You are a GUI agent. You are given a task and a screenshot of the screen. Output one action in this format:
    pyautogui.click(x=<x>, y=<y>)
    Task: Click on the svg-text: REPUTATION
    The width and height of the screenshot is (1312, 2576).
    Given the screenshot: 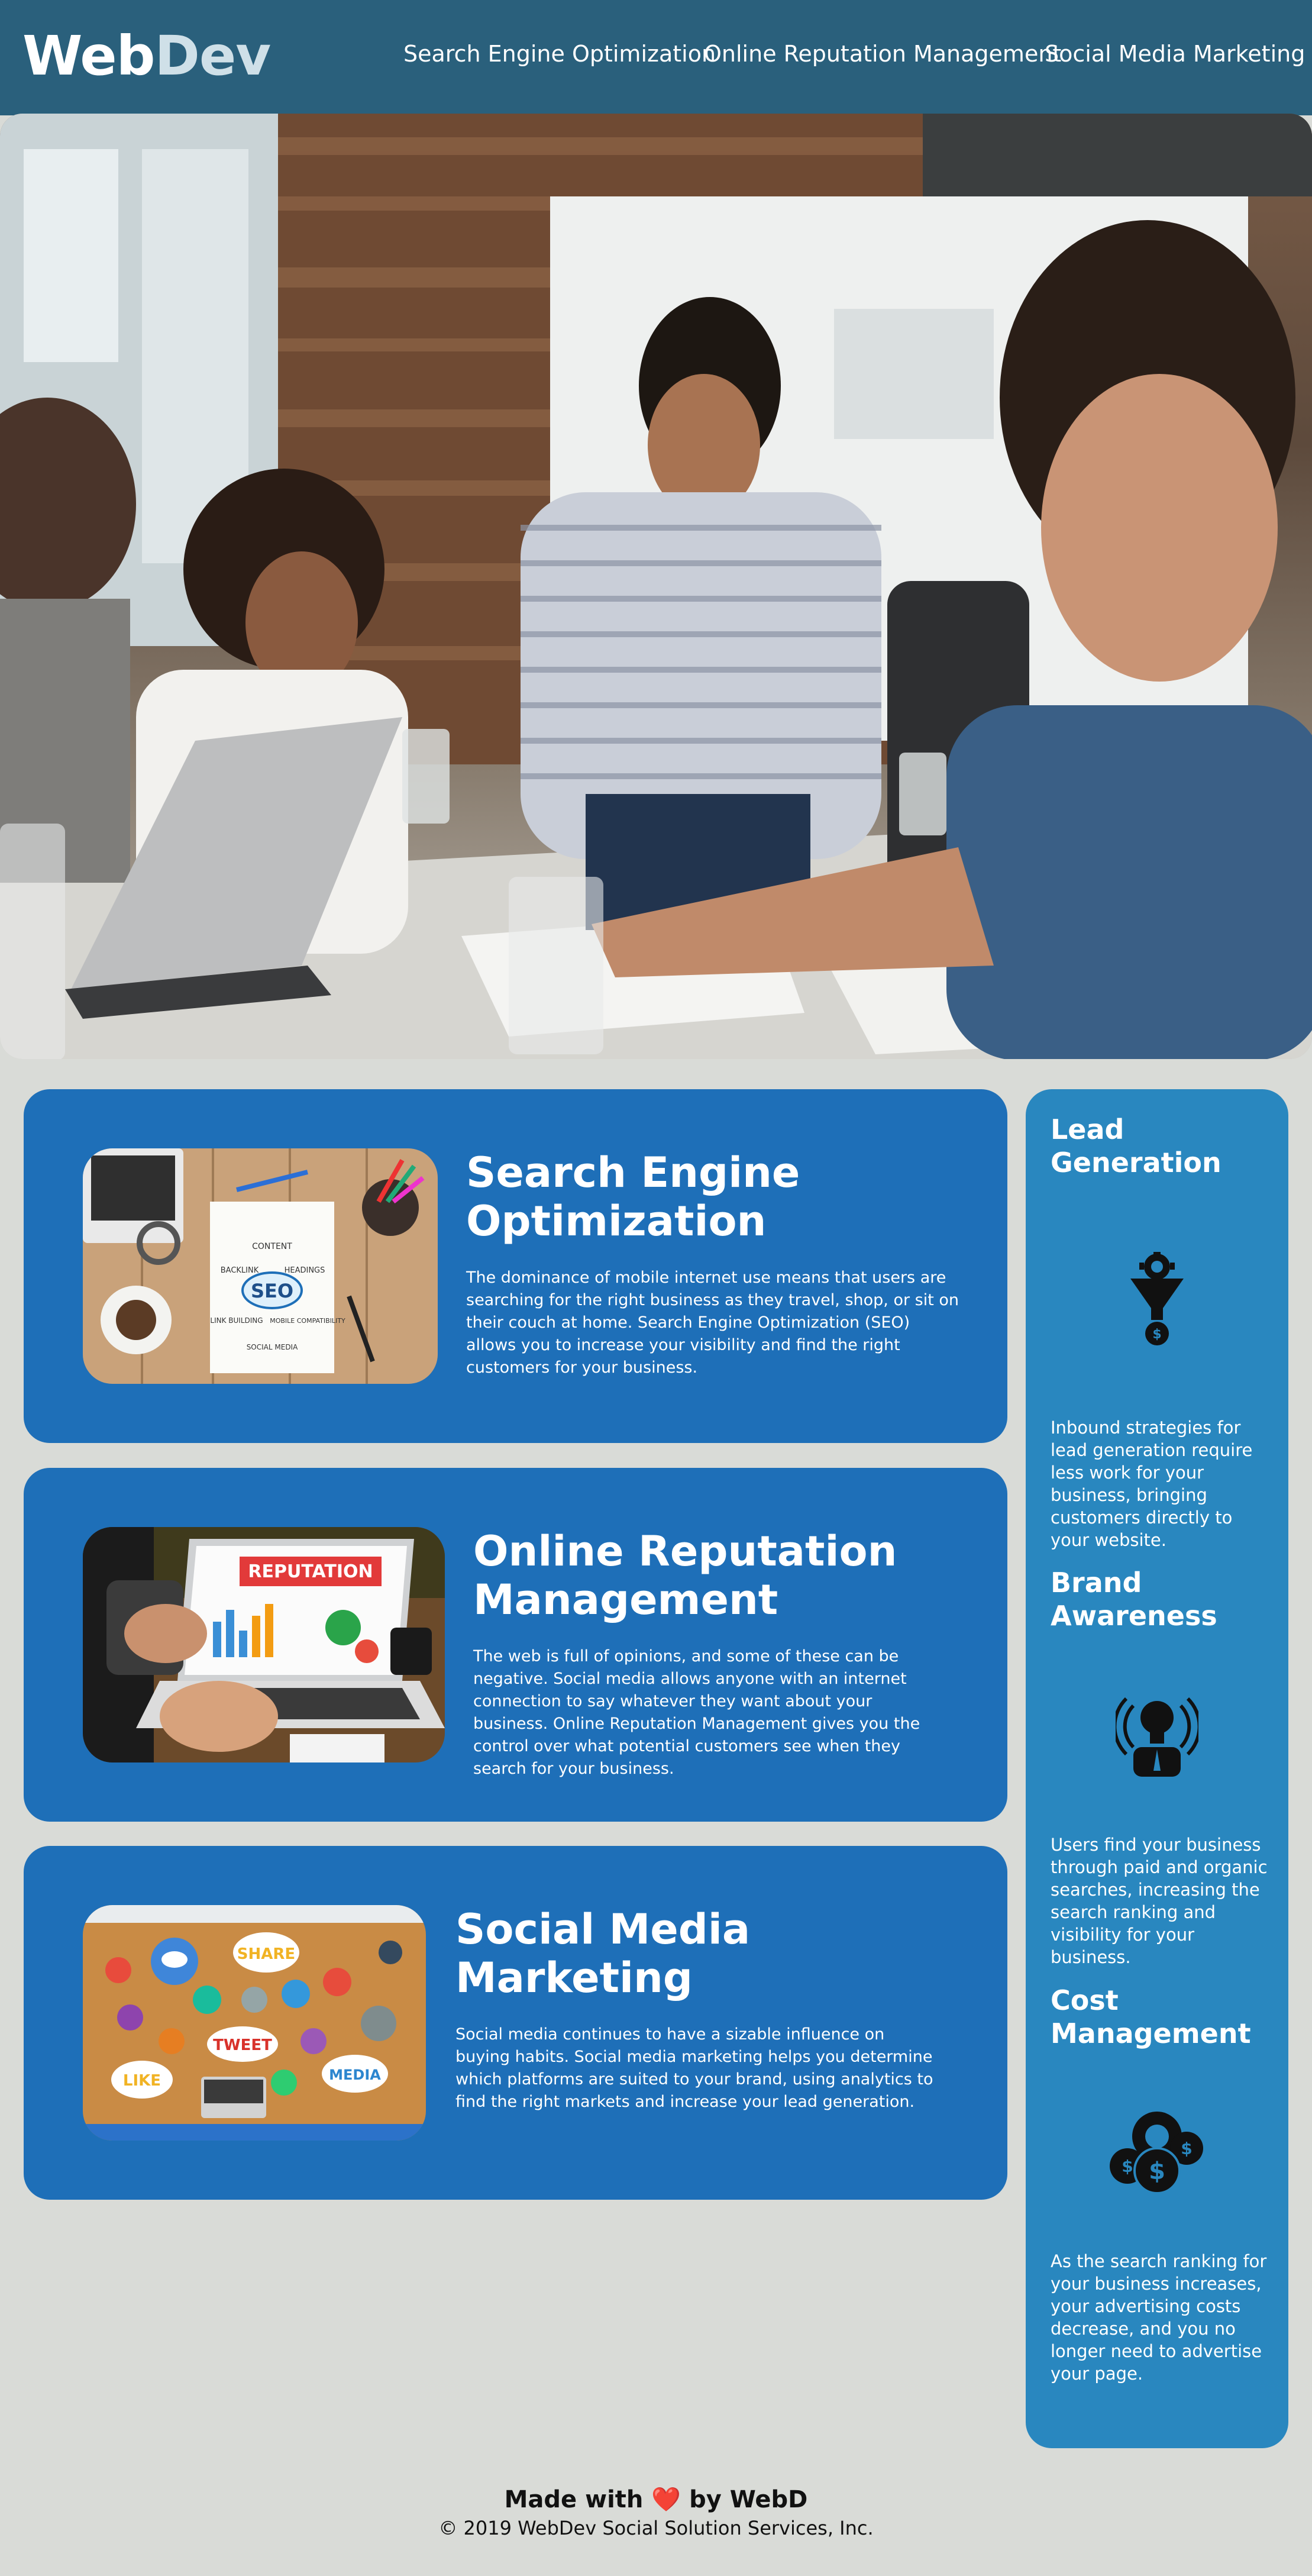 What is the action you would take?
    pyautogui.click(x=310, y=1571)
    